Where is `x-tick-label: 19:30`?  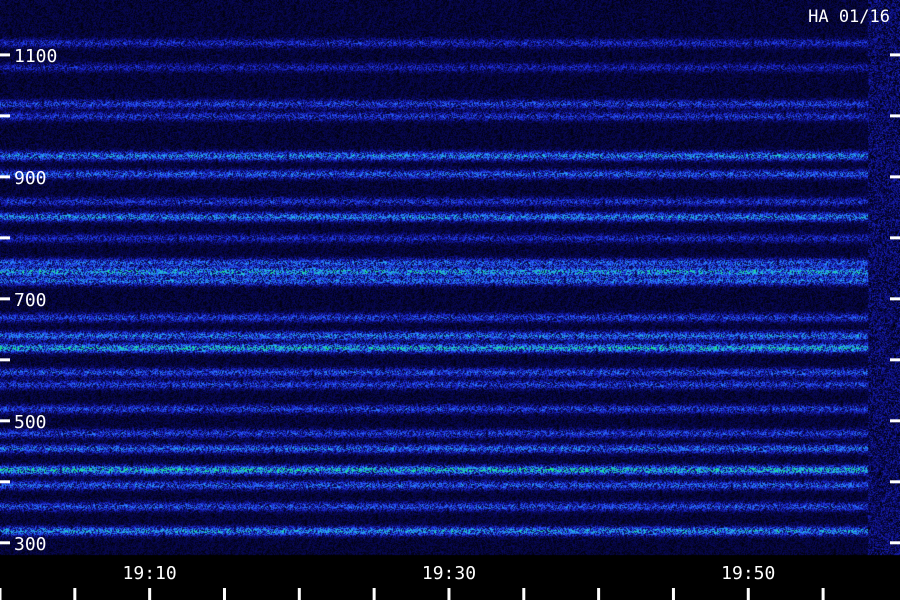
x-tick-label: 19:30 is located at coordinates (449, 573).